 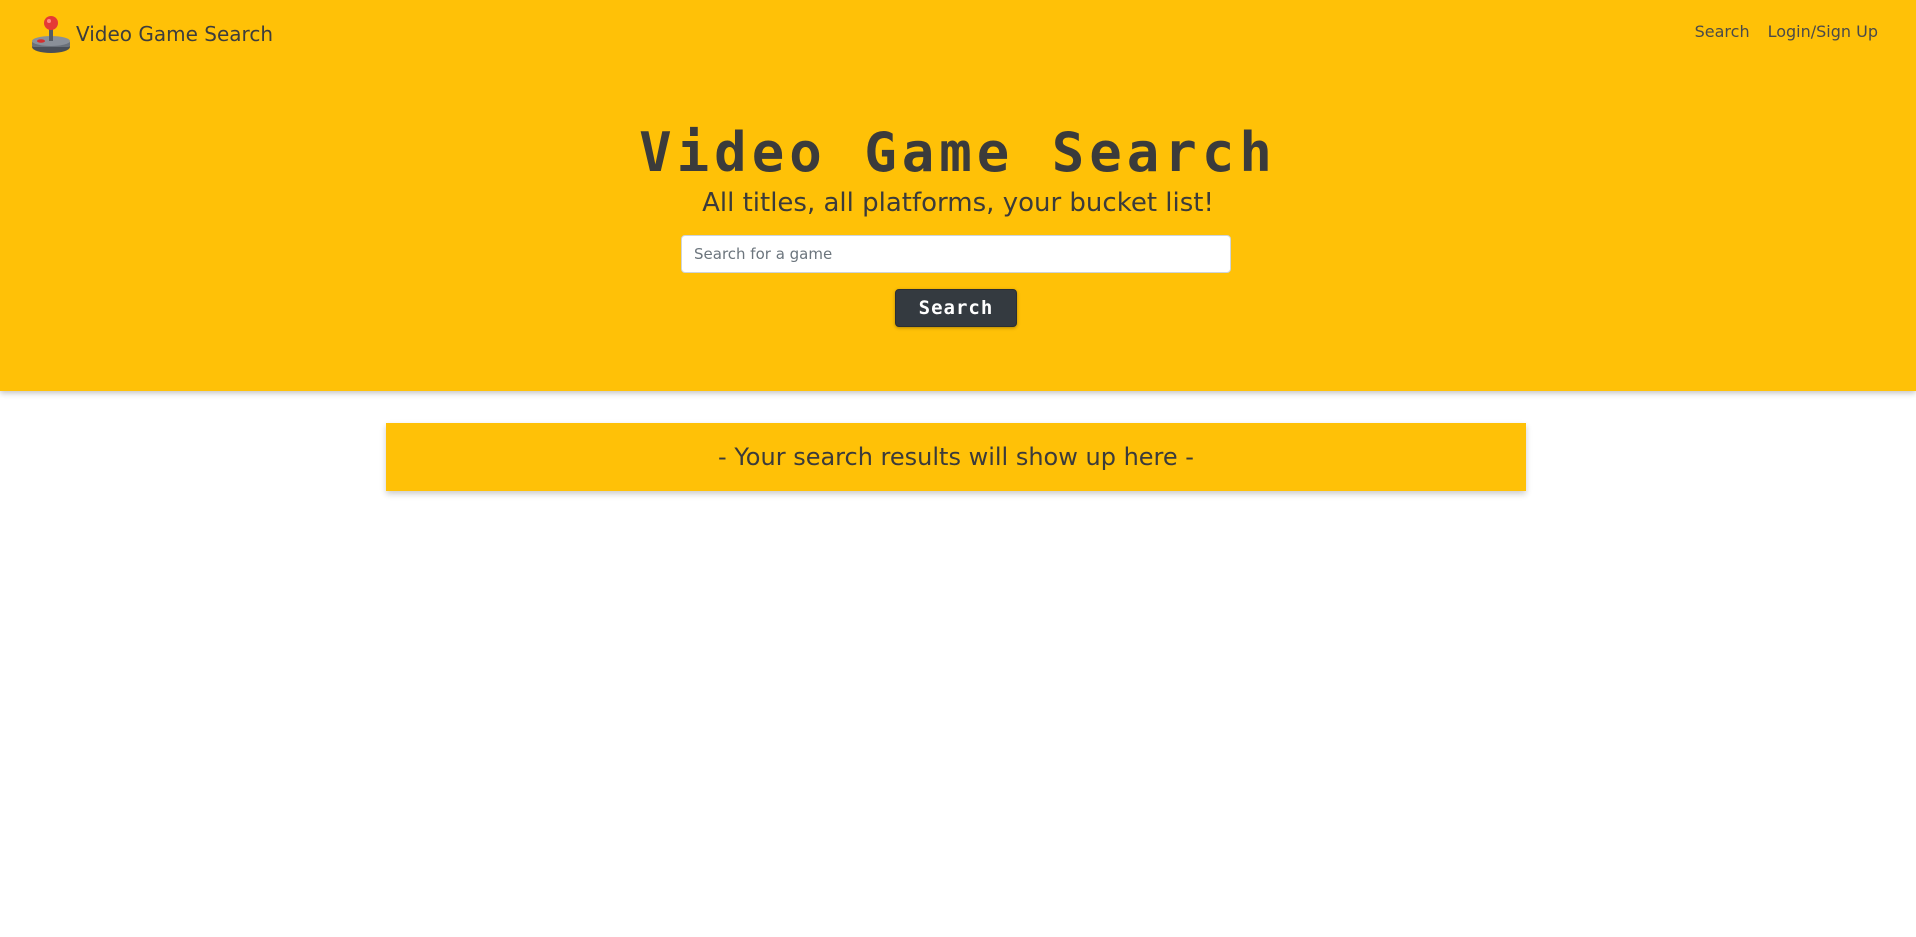 What do you see at coordinates (1722, 31) in the screenshot?
I see `nav-link-search: Search` at bounding box center [1722, 31].